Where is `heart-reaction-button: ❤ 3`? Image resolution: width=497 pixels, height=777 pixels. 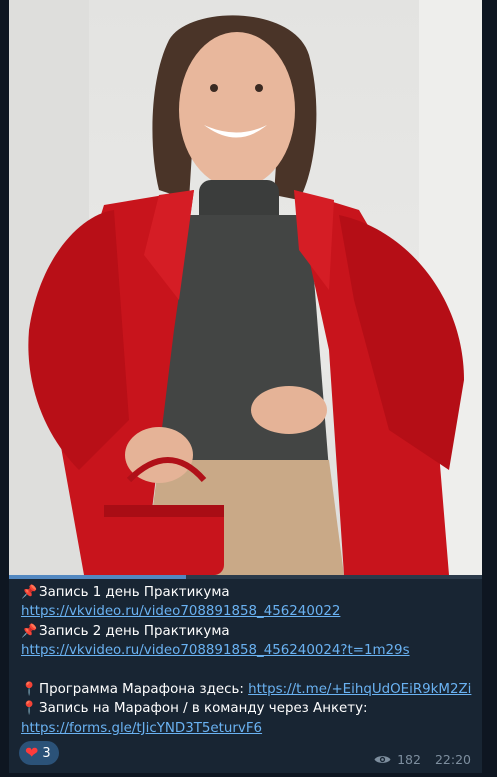 heart-reaction-button: ❤ 3 is located at coordinates (39, 753).